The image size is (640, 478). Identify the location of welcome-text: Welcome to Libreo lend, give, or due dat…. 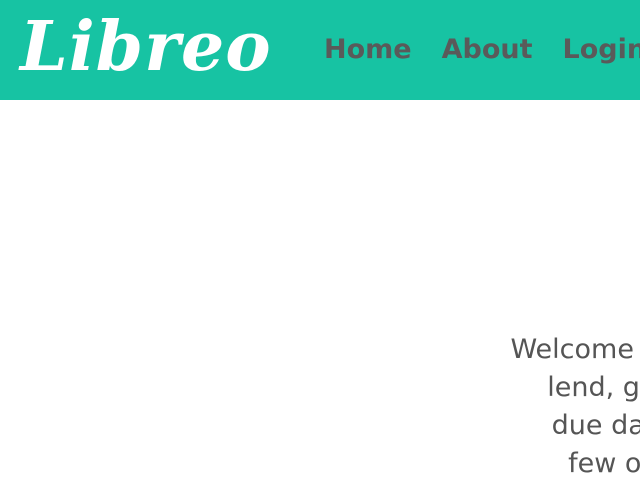
(543, 404).